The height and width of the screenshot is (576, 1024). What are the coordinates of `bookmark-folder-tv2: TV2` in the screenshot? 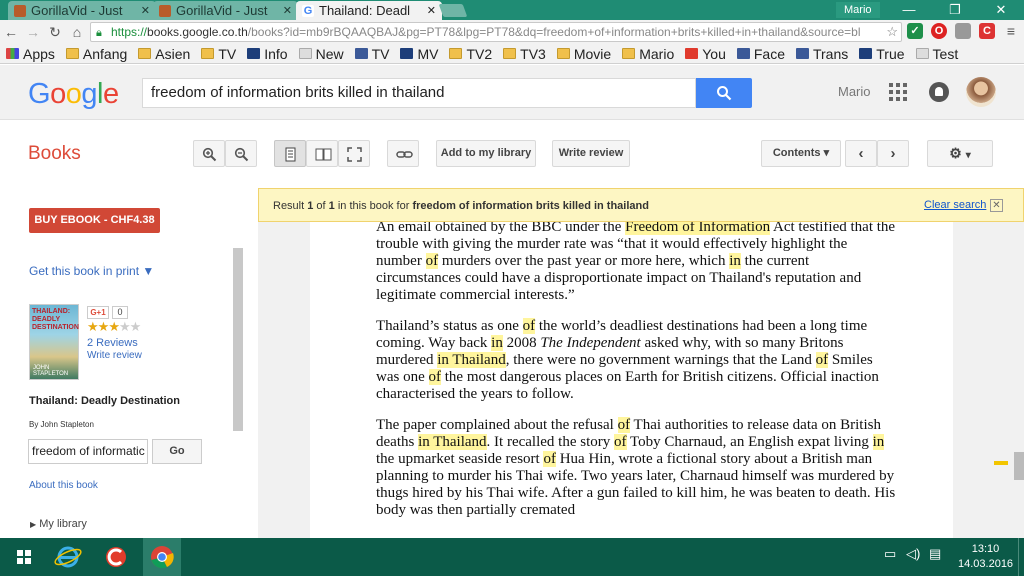 It's located at (470, 54).